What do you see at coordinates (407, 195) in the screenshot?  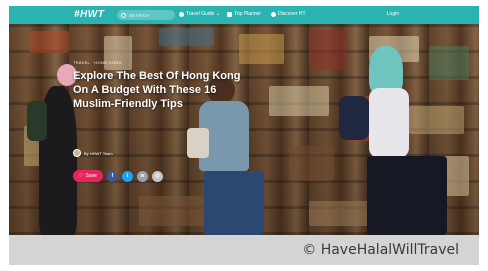 I see `person-right-legs` at bounding box center [407, 195].